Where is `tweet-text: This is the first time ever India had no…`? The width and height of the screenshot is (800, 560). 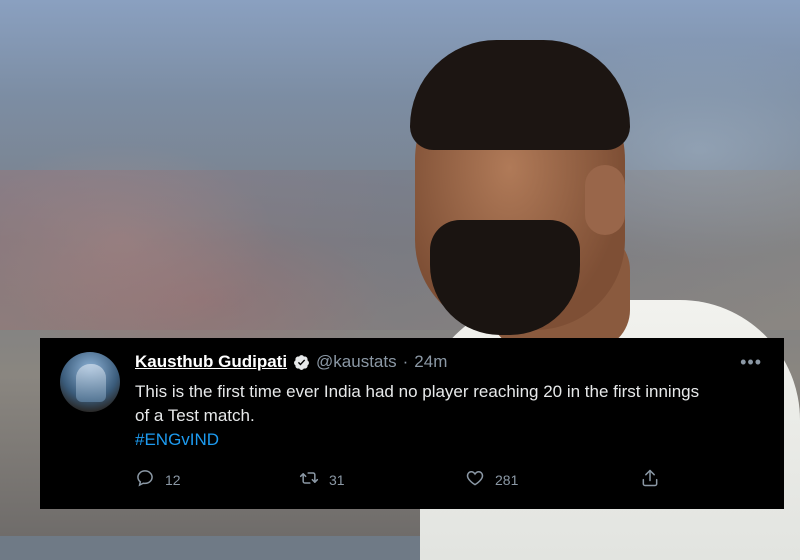 tweet-text: This is the first time ever India had no… is located at coordinates (450, 416).